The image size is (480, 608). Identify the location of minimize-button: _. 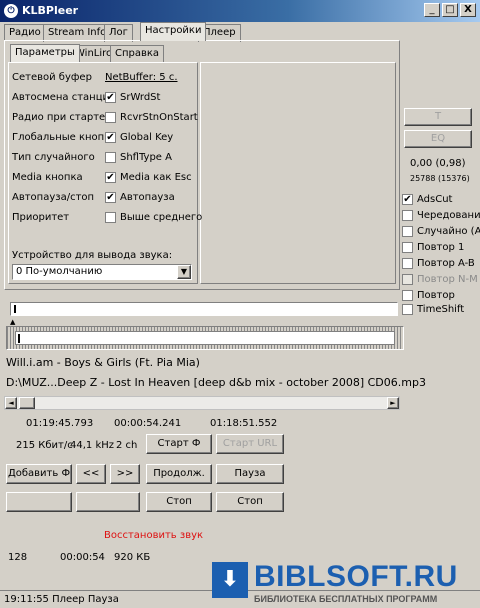
(432, 10).